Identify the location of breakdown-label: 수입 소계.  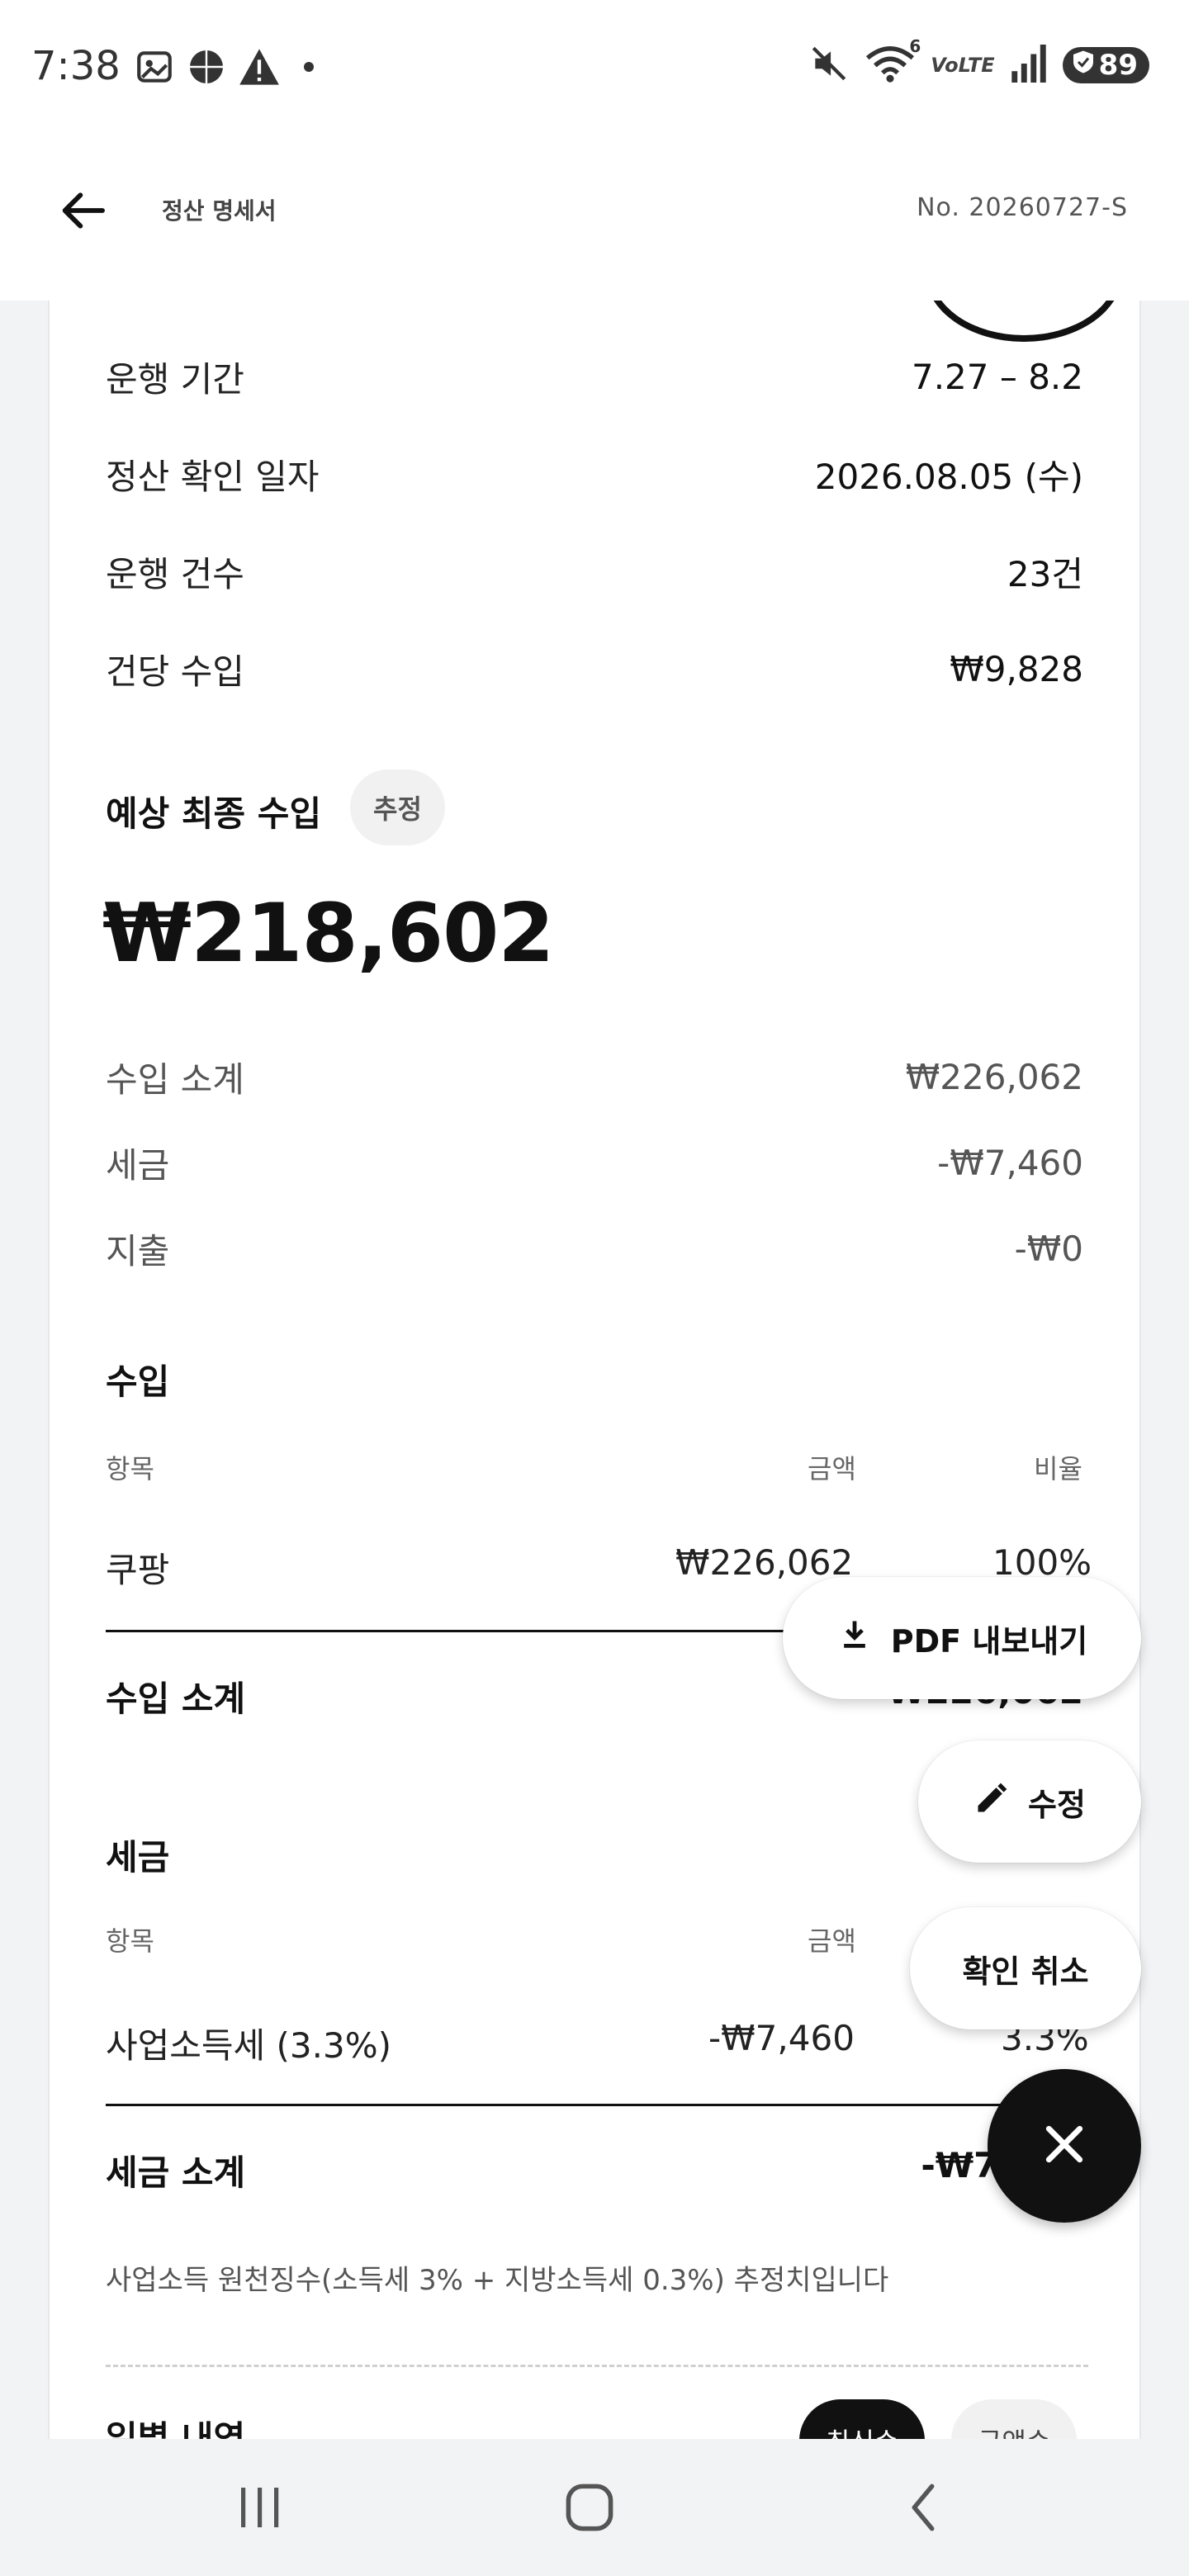
(175, 1079).